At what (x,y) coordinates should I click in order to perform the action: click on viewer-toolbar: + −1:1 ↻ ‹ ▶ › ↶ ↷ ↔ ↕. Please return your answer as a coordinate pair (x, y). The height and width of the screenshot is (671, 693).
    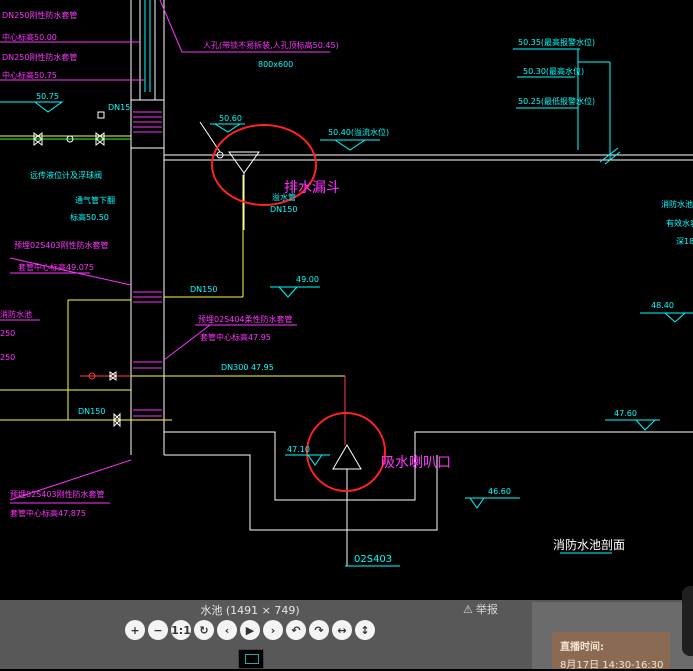
    Looking at the image, I should click on (250, 632).